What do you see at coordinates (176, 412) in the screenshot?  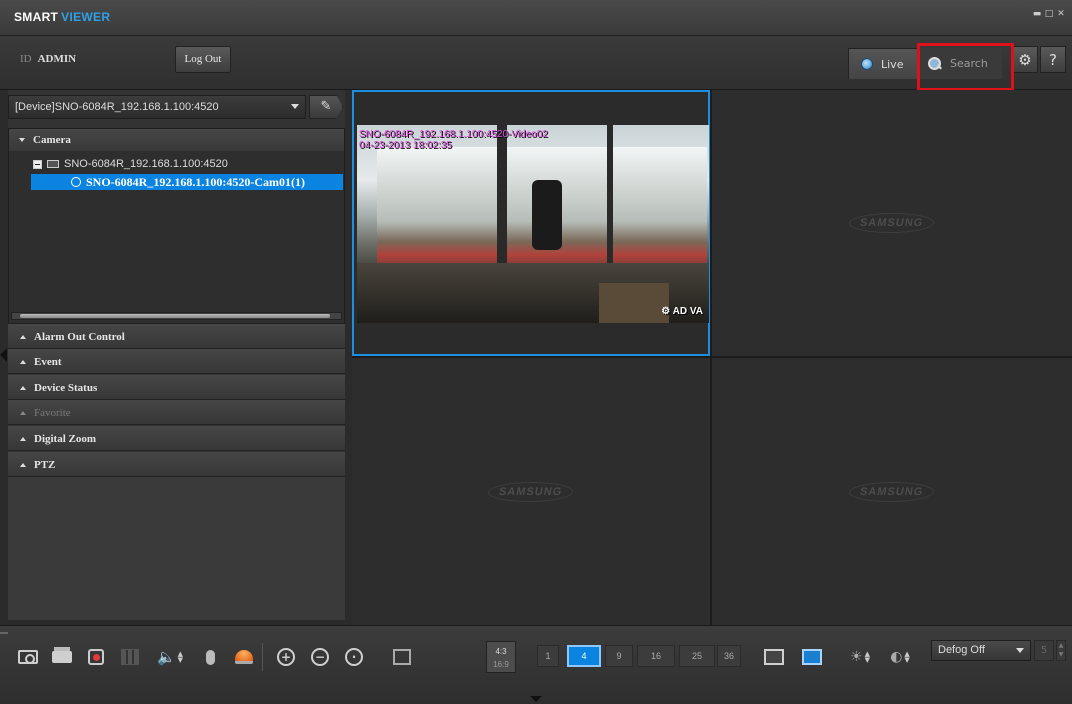 I see `section-favorite: Favorite` at bounding box center [176, 412].